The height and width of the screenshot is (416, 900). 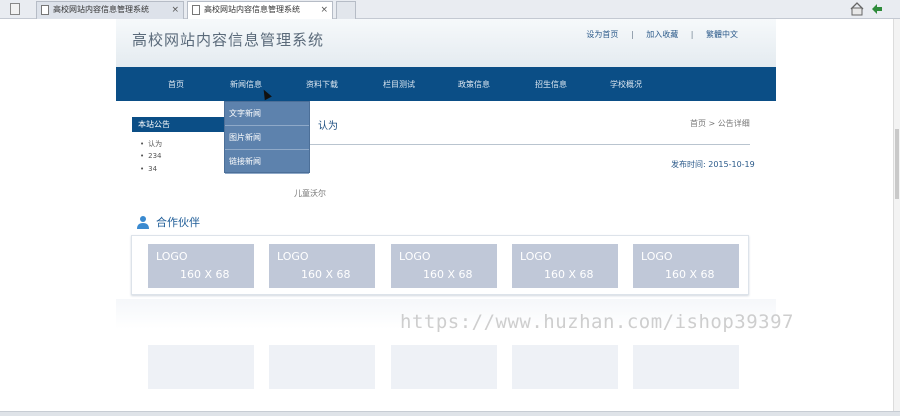 What do you see at coordinates (474, 84) in the screenshot?
I see `nav-item-policy: 政策信息` at bounding box center [474, 84].